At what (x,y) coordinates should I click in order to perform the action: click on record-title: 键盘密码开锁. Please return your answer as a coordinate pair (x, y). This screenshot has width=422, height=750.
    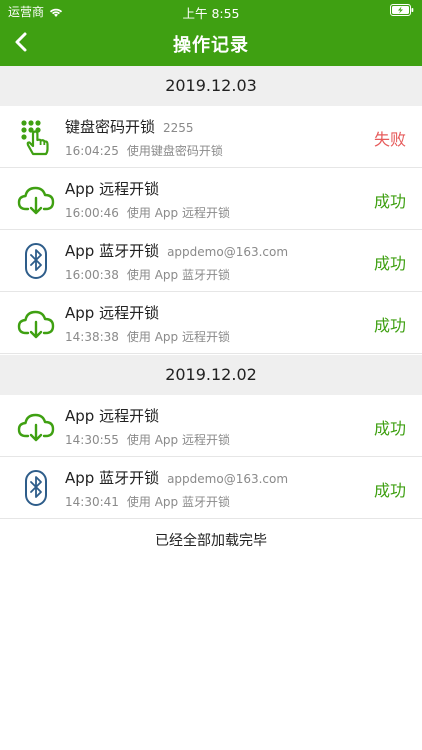
    Looking at the image, I should click on (110, 127).